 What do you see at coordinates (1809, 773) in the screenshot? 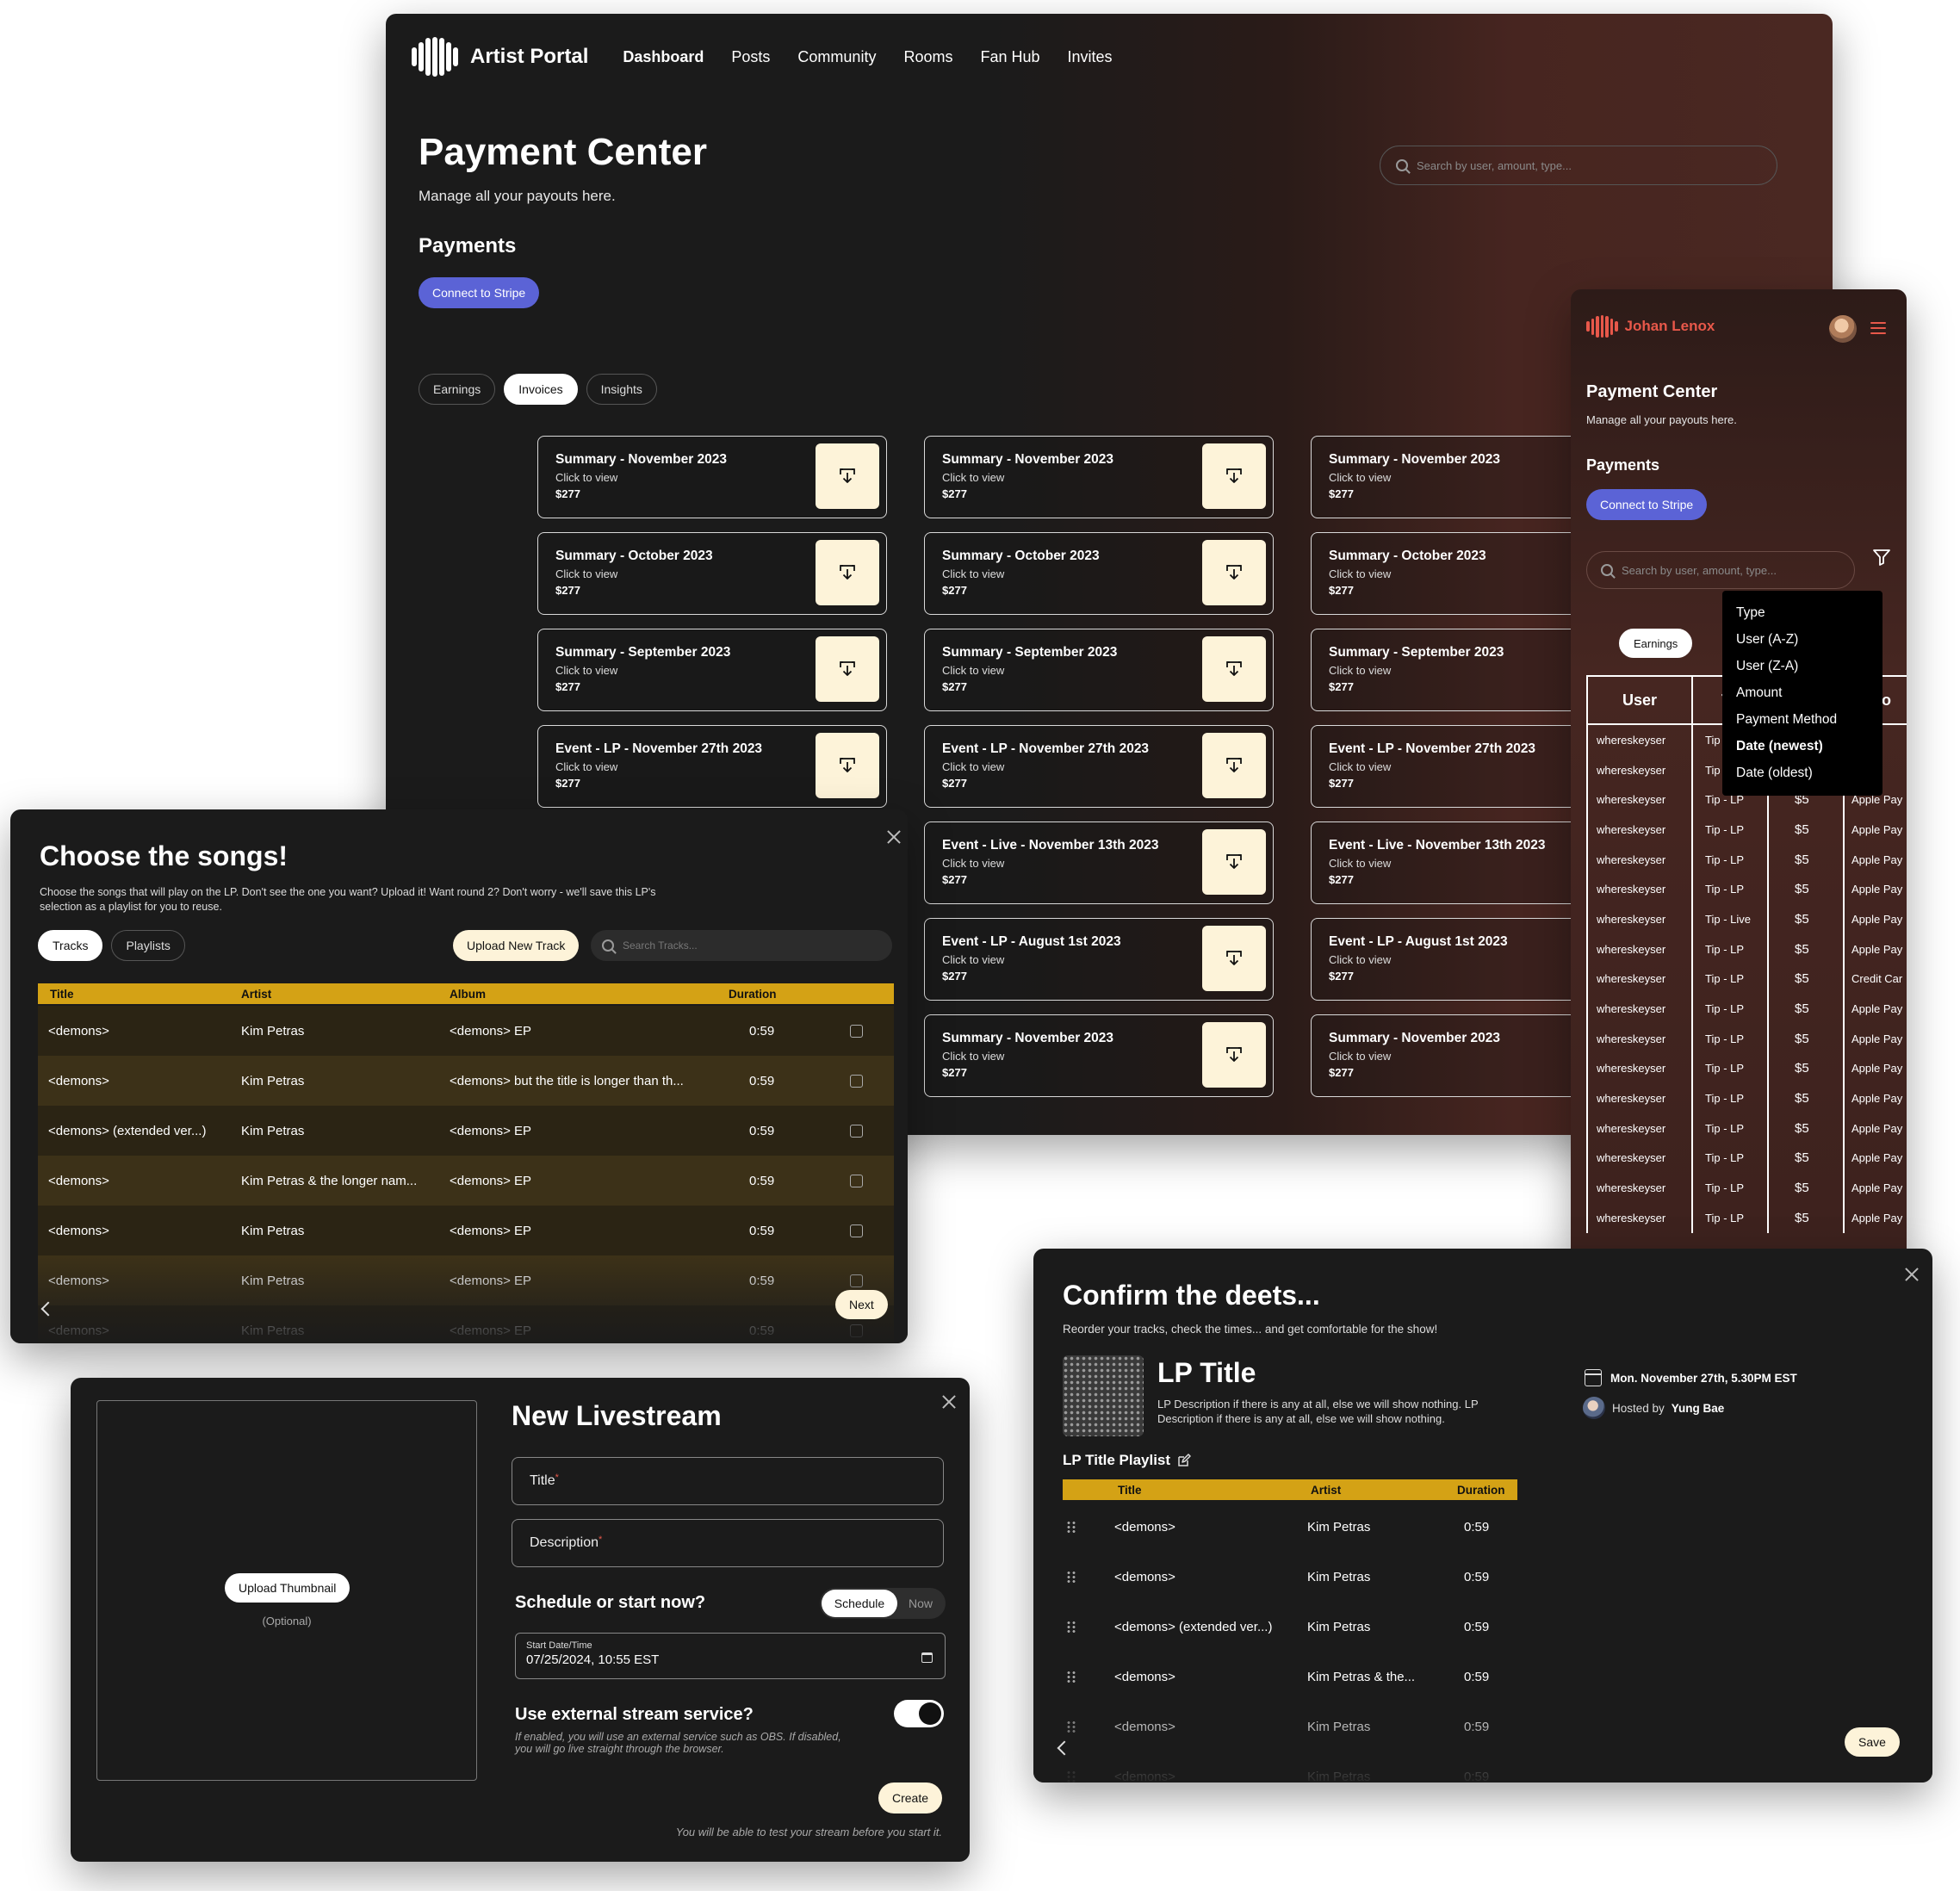
I see `sort-option: Date (oldest)` at bounding box center [1809, 773].